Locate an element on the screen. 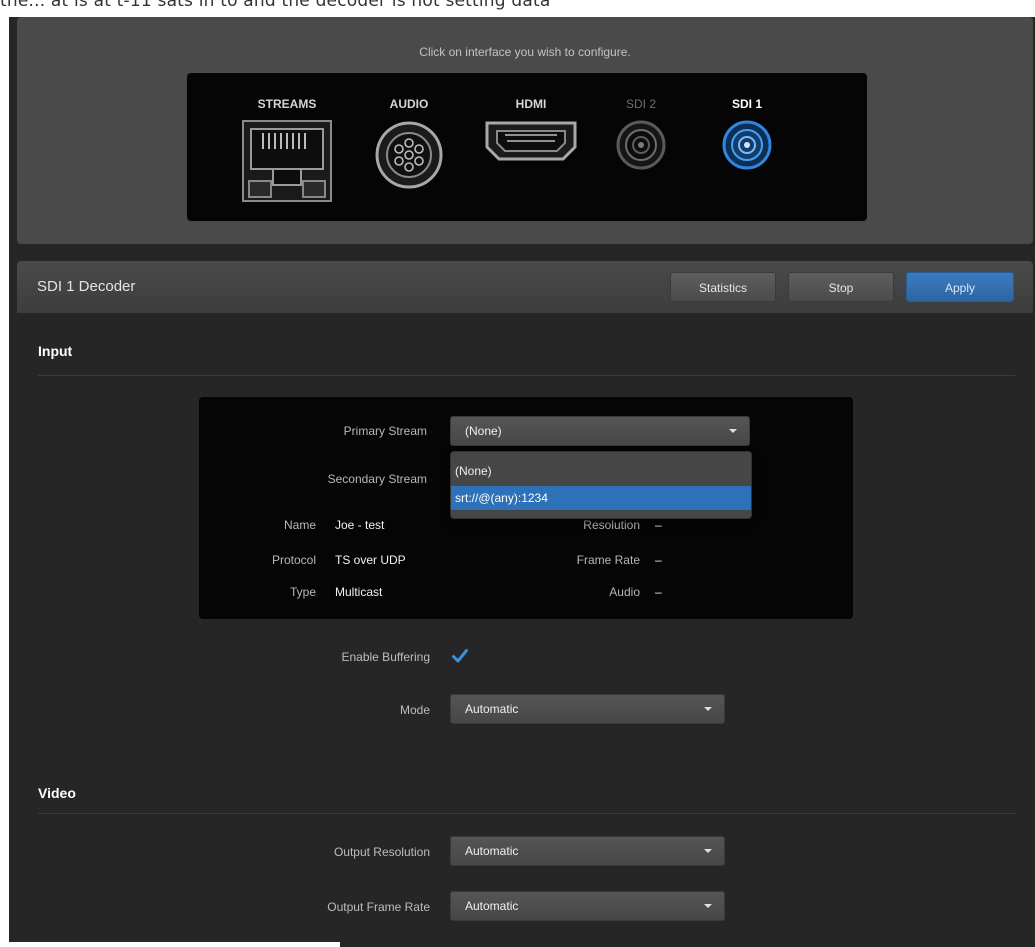  bottom-edge-strip is located at coordinates (170, 944).